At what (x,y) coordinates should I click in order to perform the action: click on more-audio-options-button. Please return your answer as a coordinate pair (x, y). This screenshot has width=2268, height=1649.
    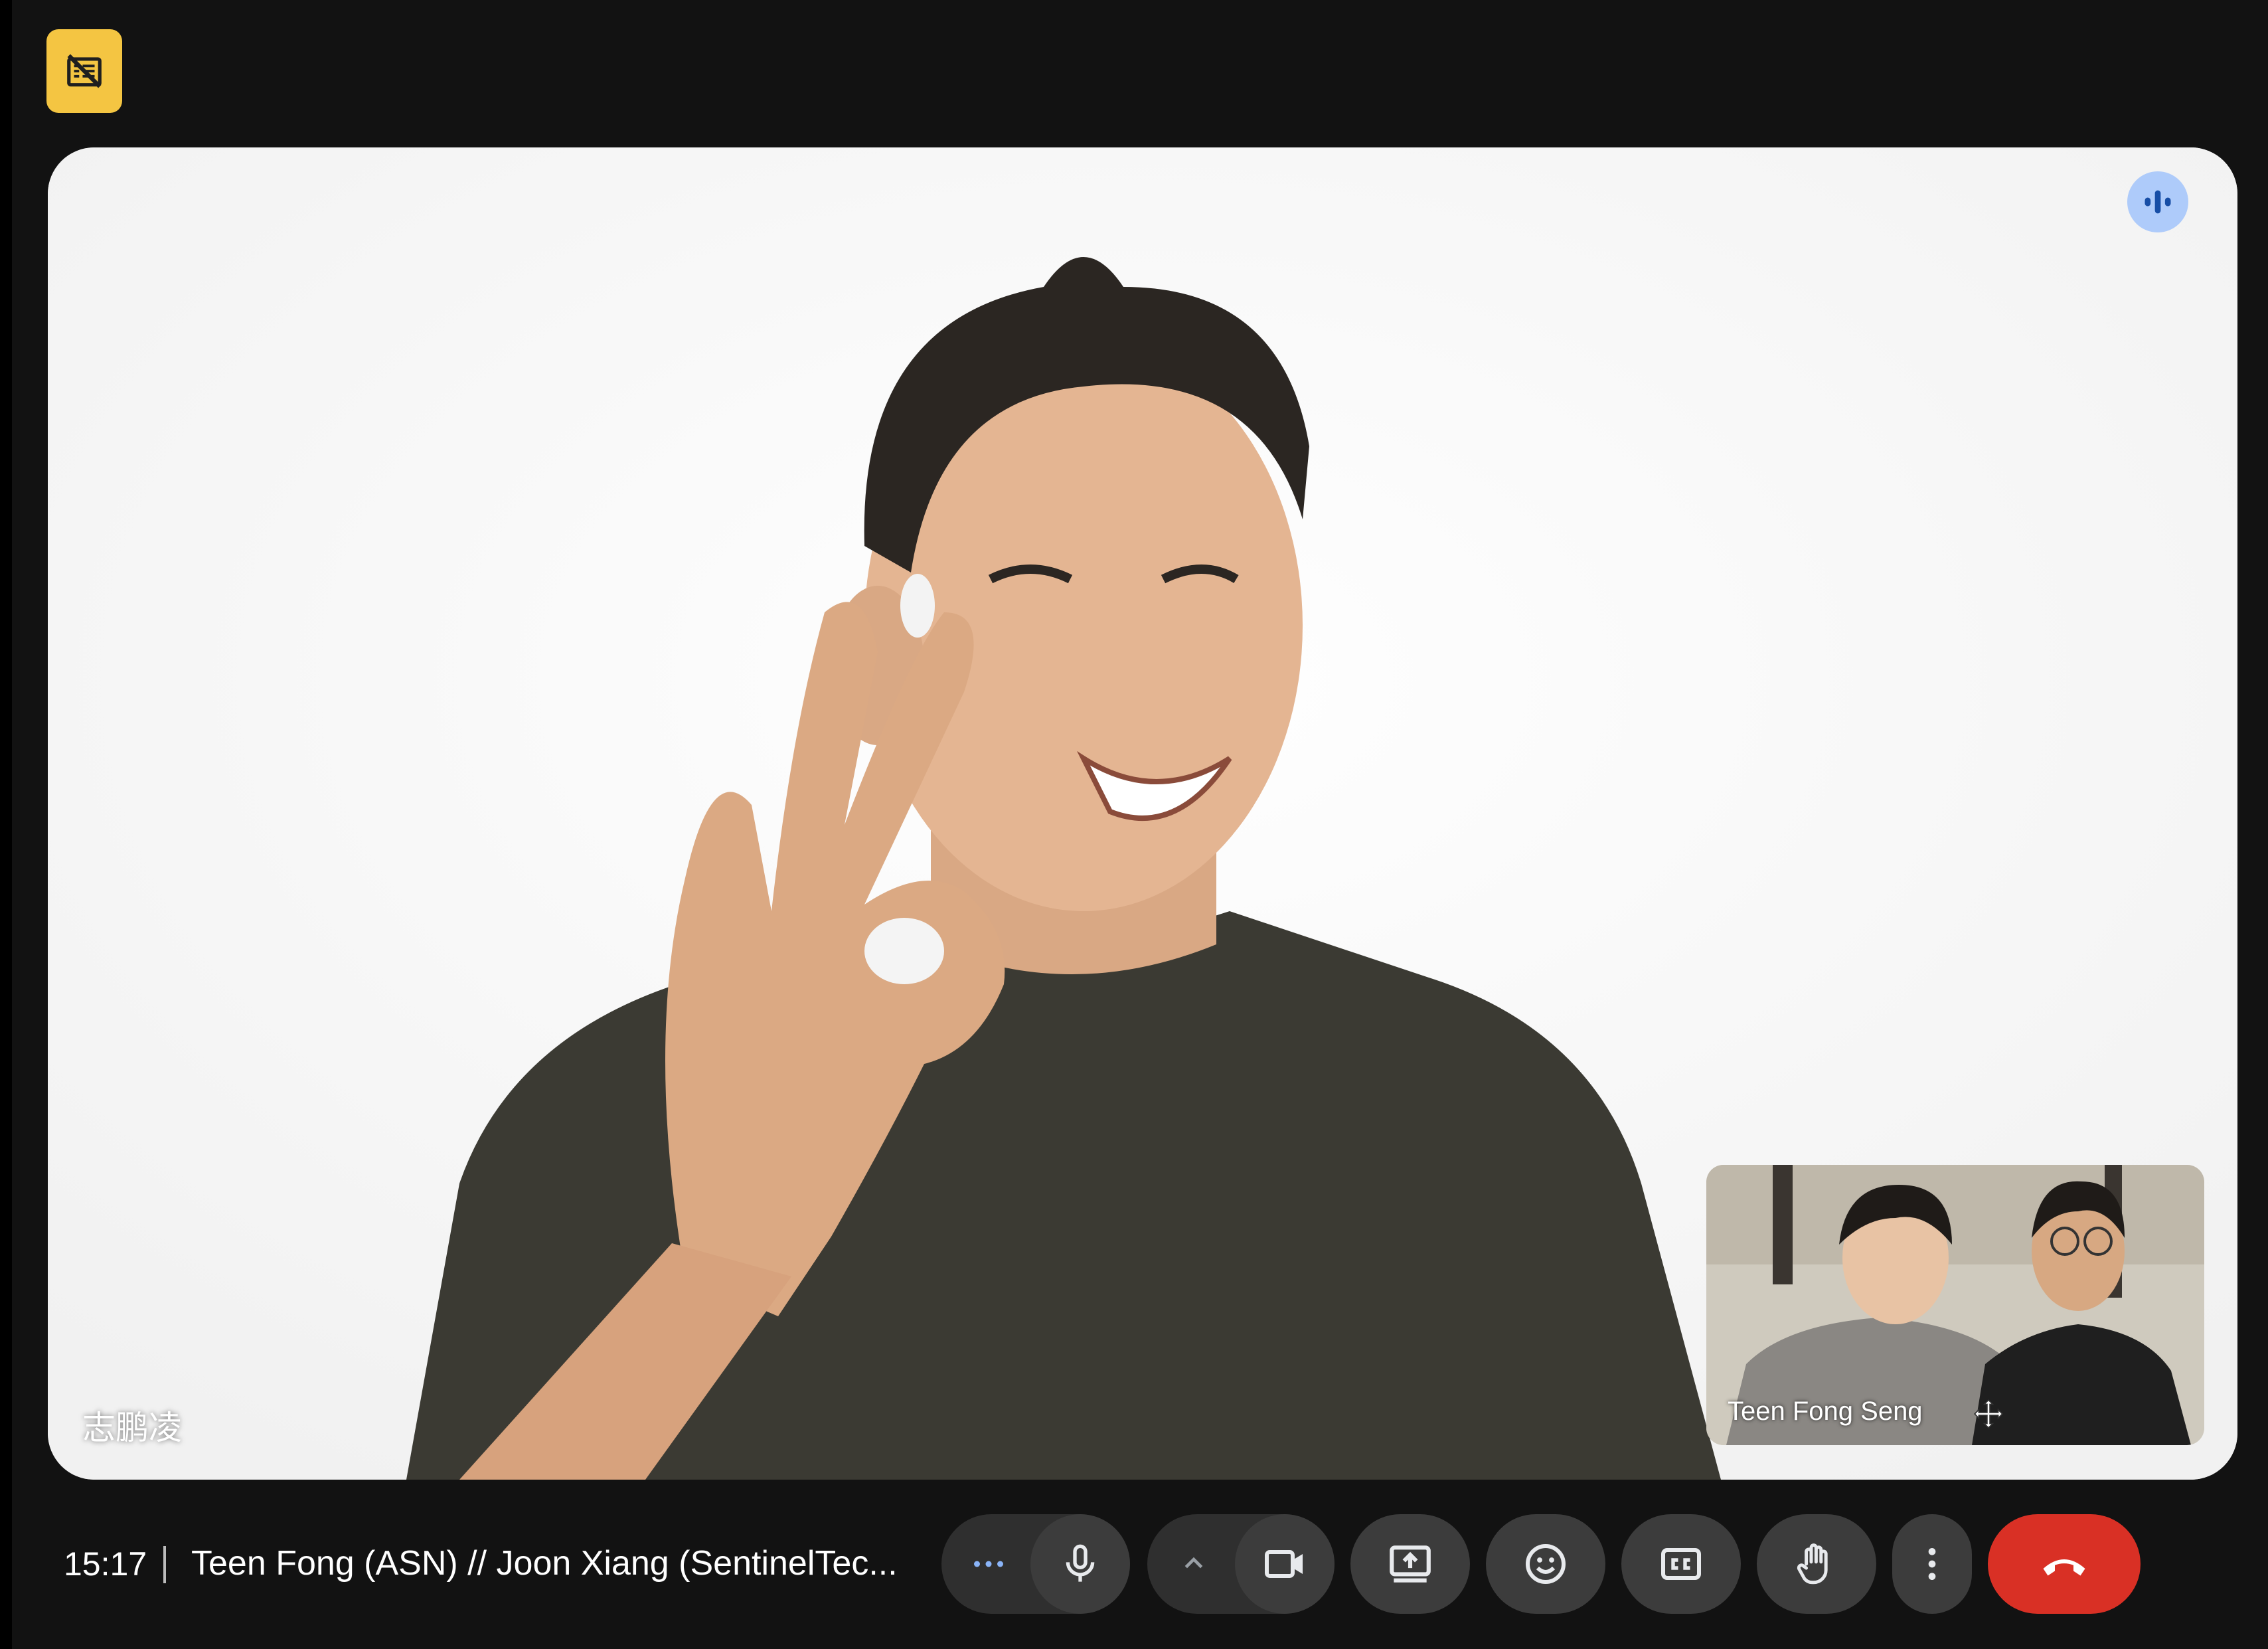
    Looking at the image, I should click on (988, 1564).